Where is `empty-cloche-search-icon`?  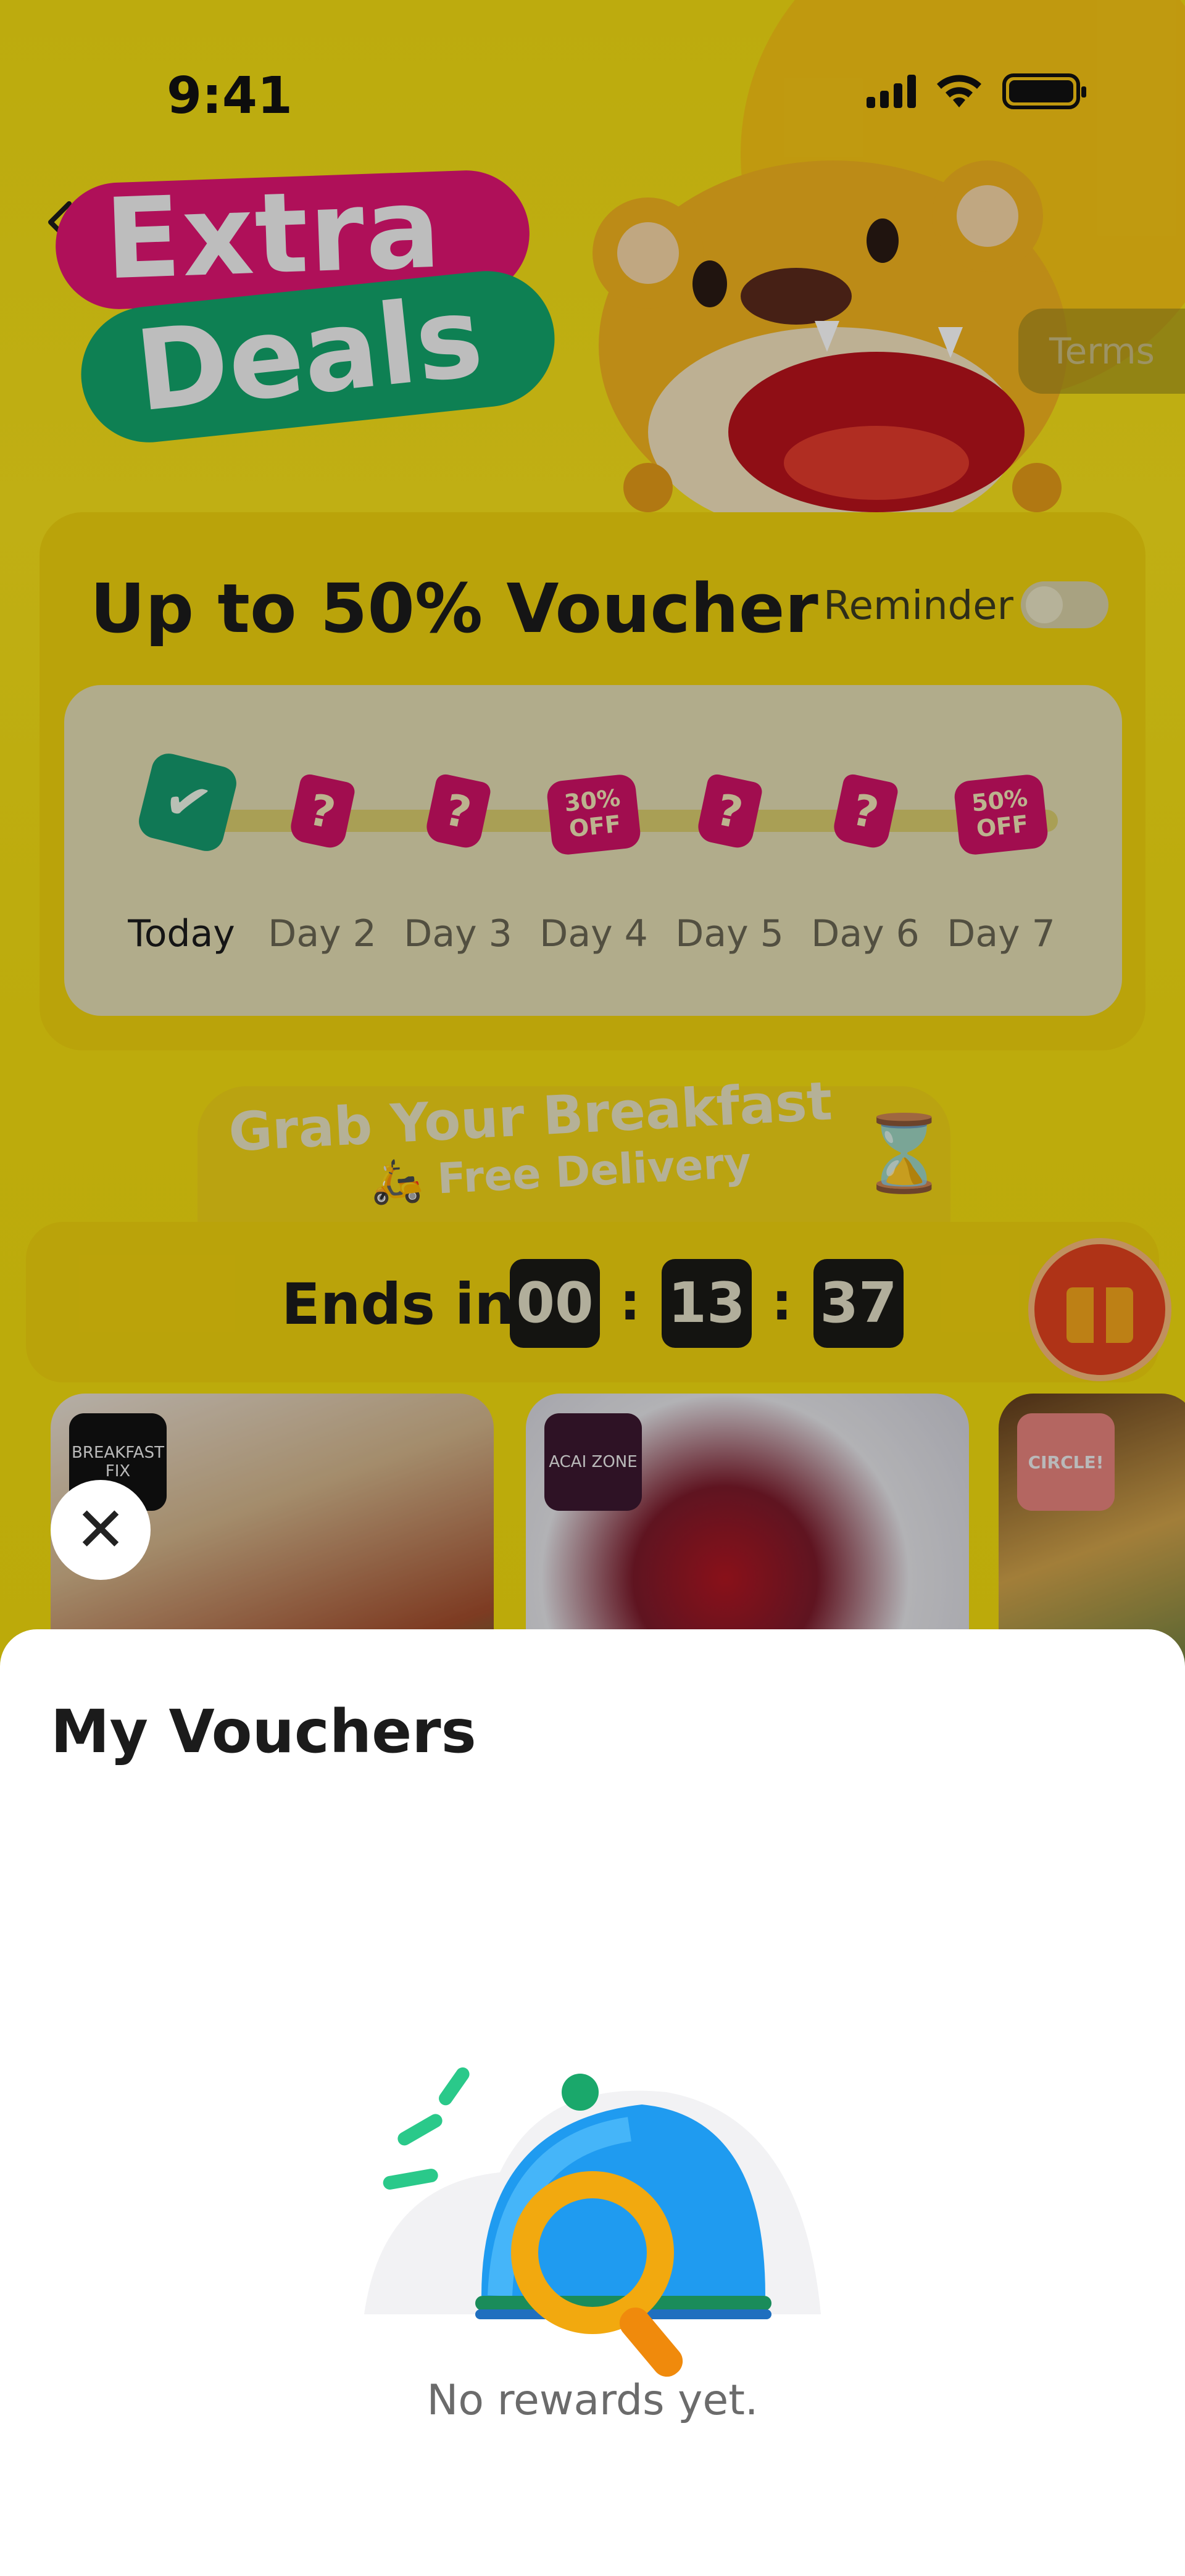
empty-cloche-search-icon is located at coordinates (592, 2222).